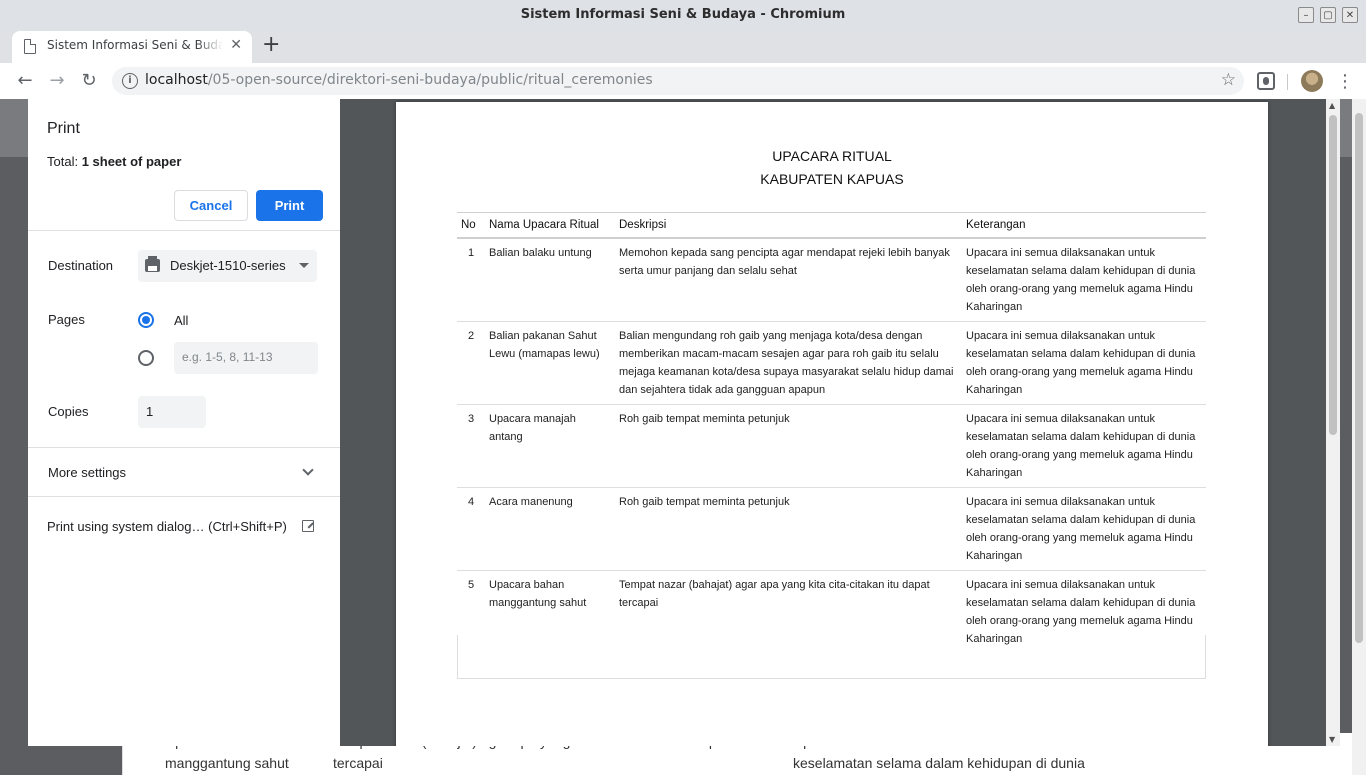  What do you see at coordinates (471, 280) in the screenshot?
I see `cell-no: 1` at bounding box center [471, 280].